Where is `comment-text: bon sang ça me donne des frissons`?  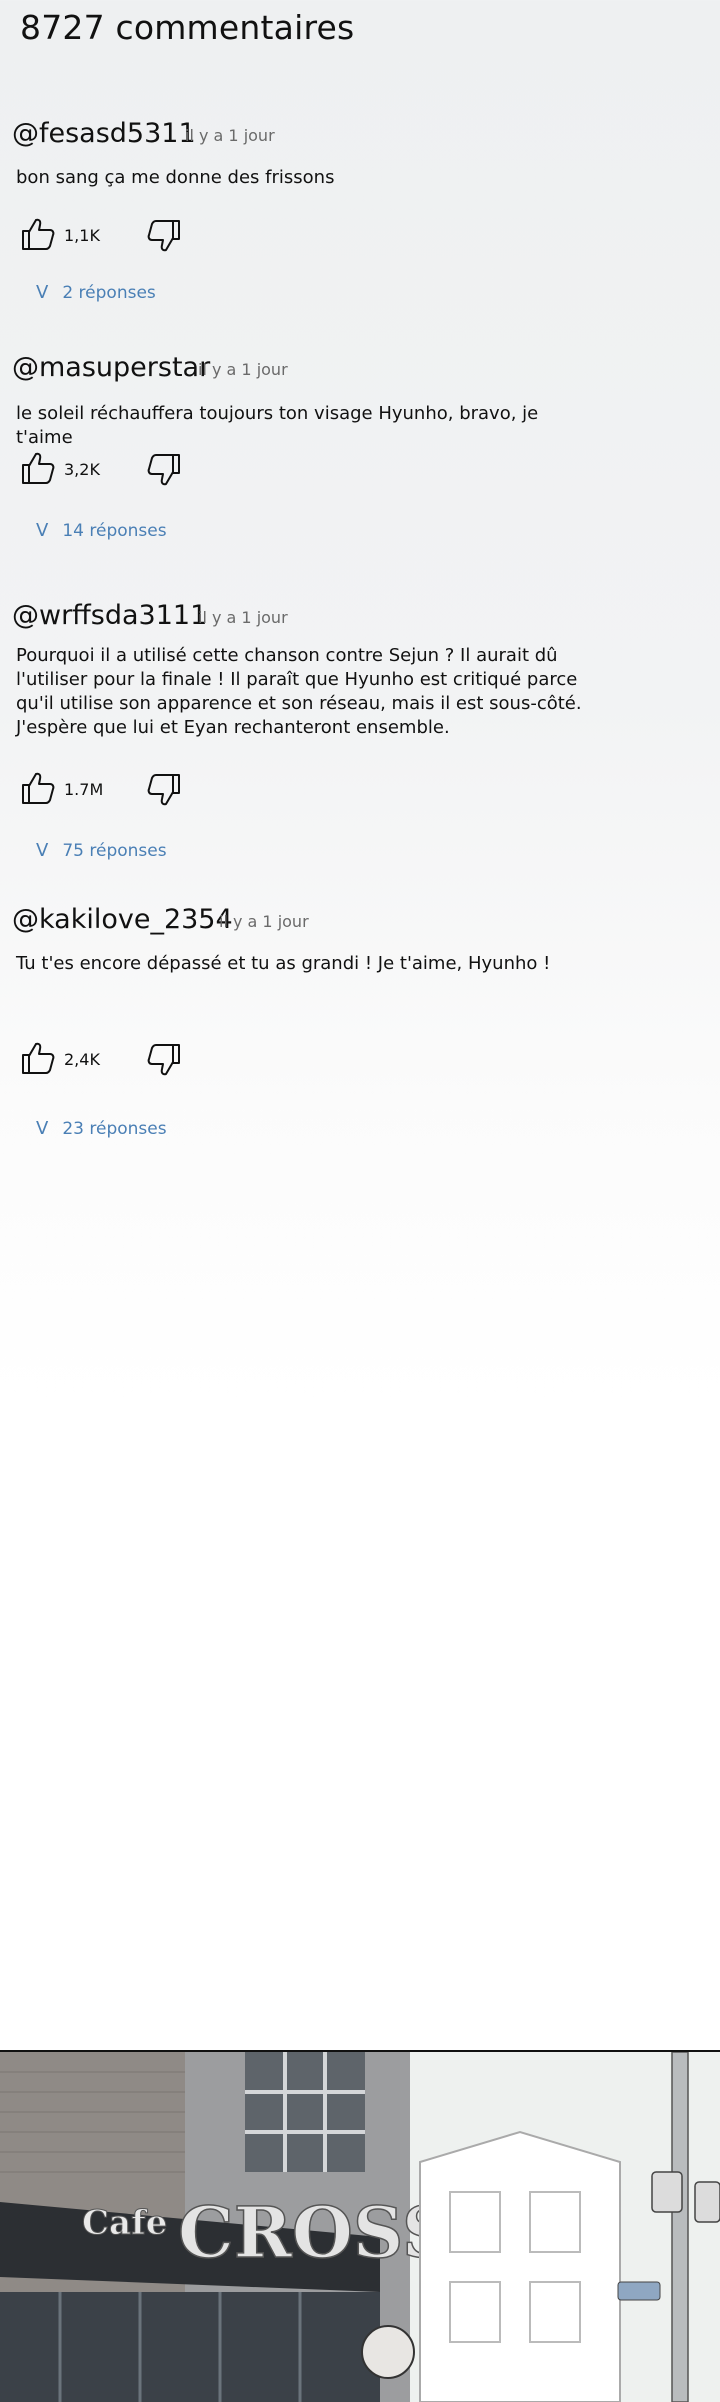
comment-text: bon sang ça me donne des frissons is located at coordinates (175, 177).